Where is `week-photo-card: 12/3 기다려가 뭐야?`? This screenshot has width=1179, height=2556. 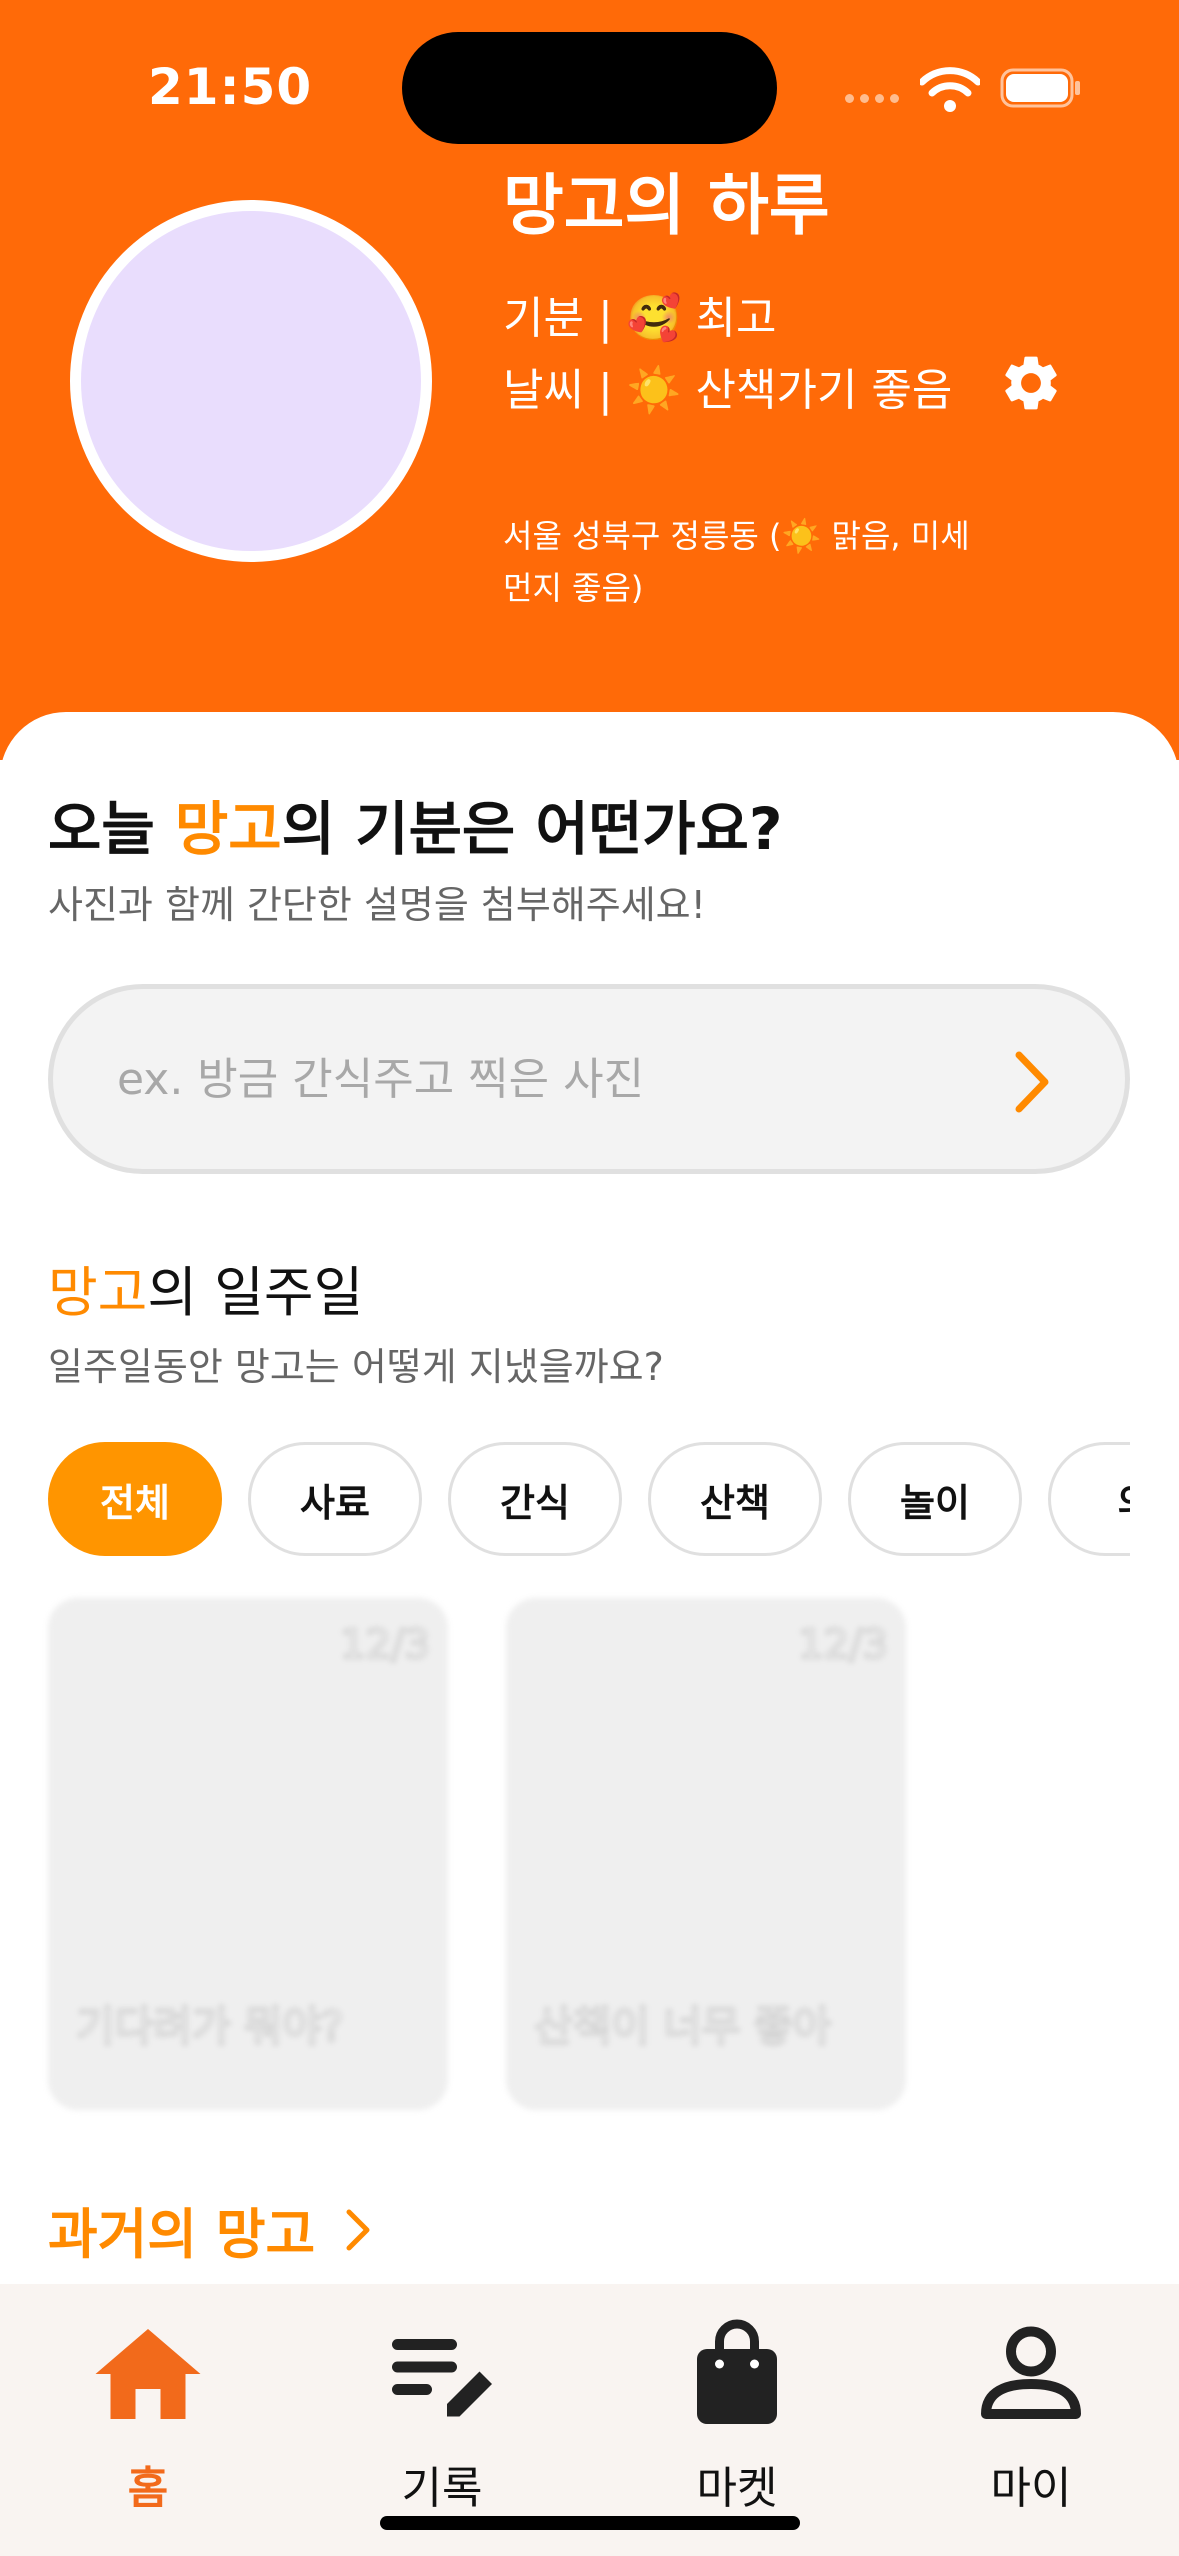
week-photo-card: 12/3 기다려가 뭐야? is located at coordinates (248, 1854).